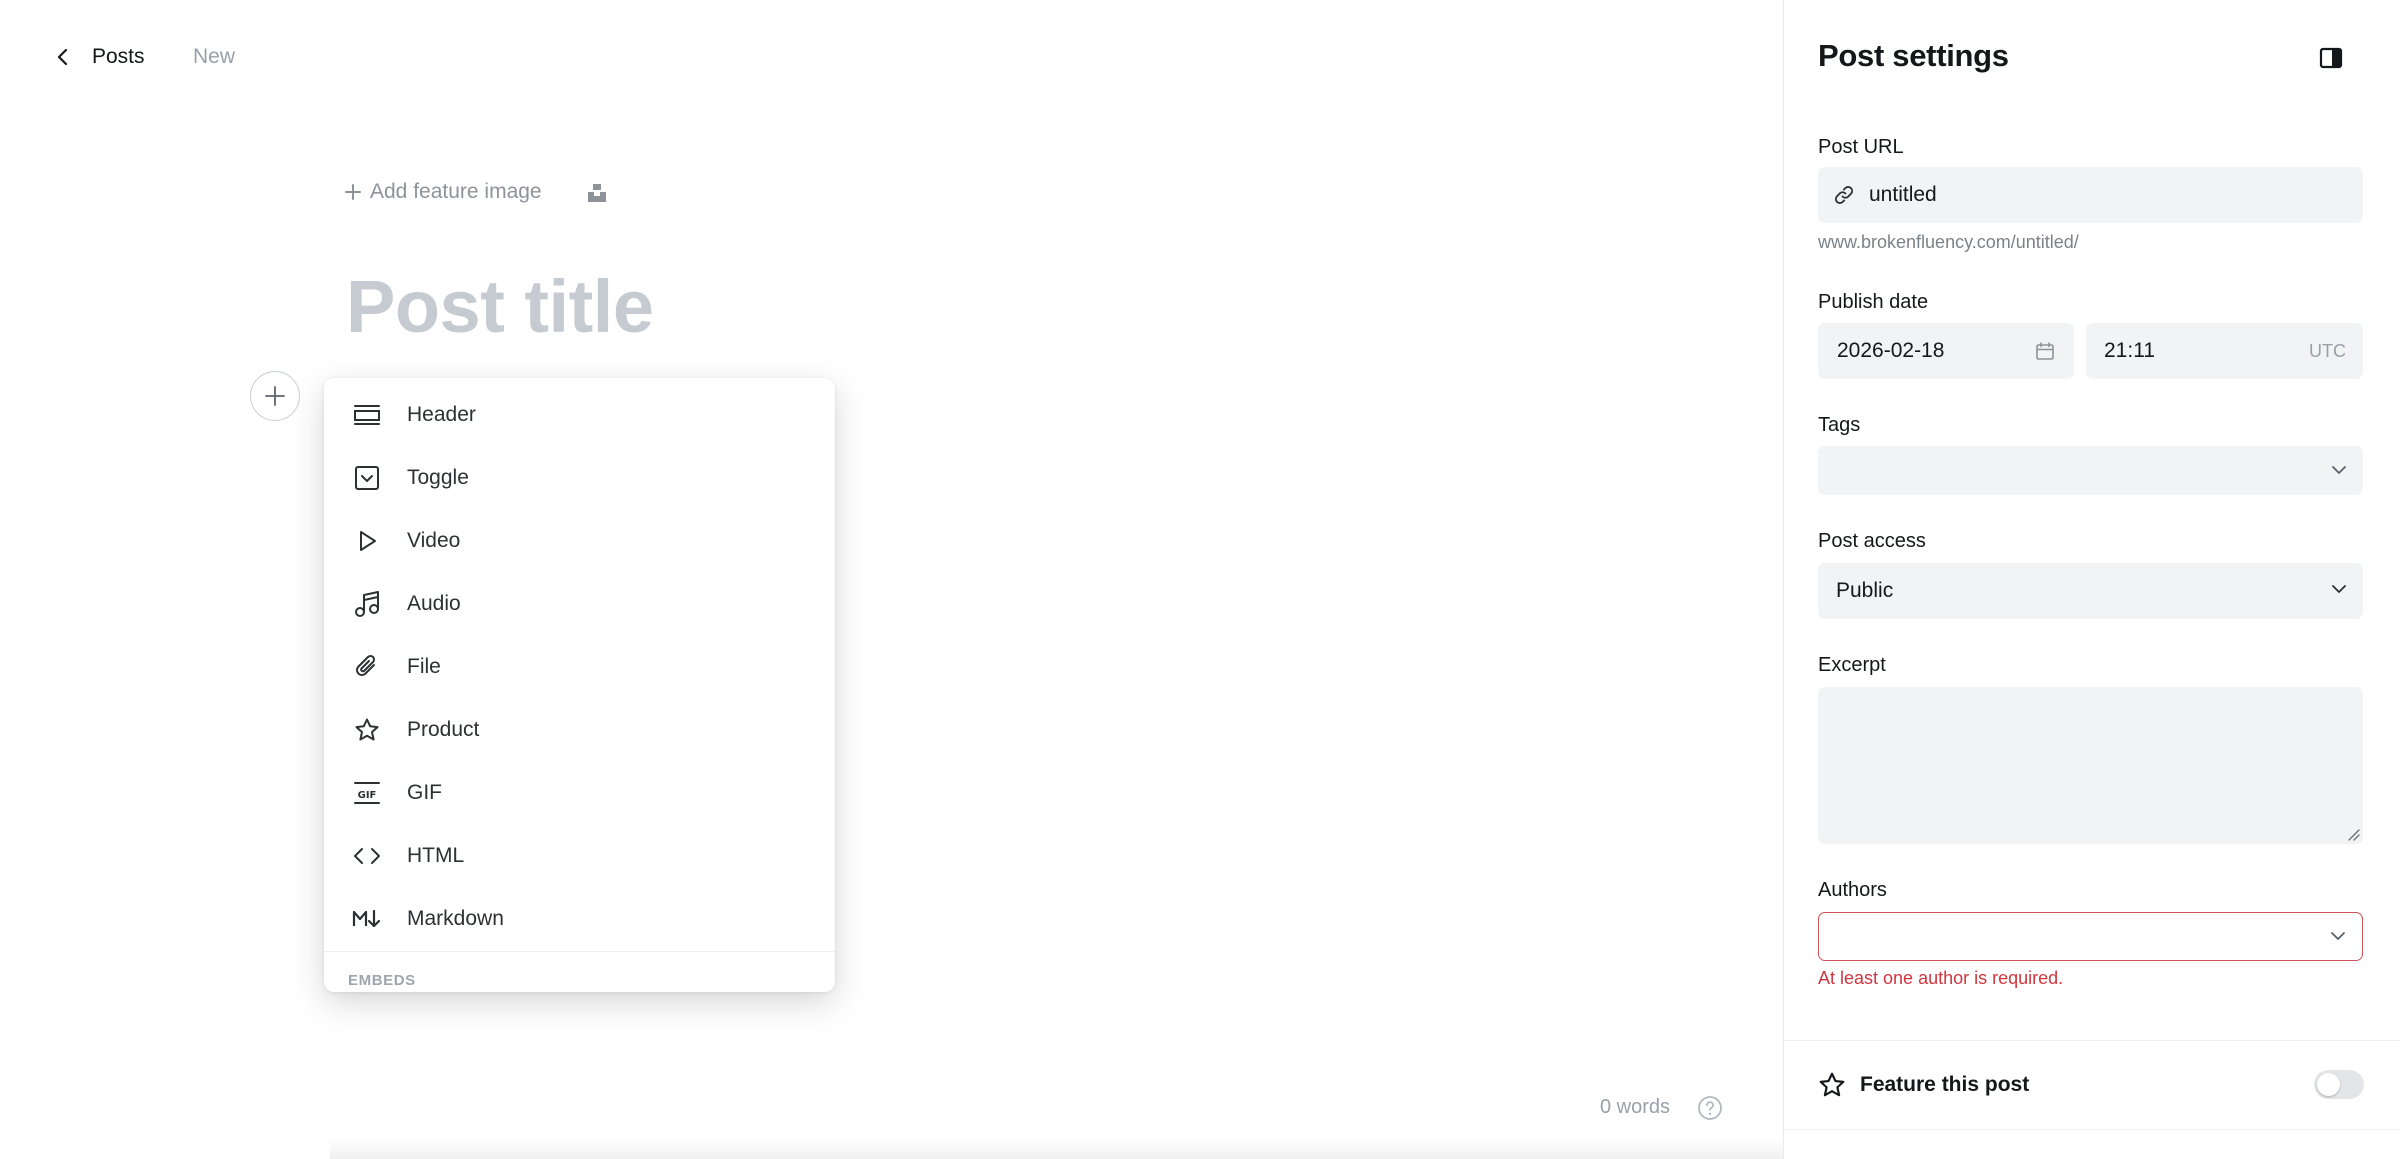 The image size is (2400, 1159). I want to click on menu-item-label: Markdown, so click(455, 918).